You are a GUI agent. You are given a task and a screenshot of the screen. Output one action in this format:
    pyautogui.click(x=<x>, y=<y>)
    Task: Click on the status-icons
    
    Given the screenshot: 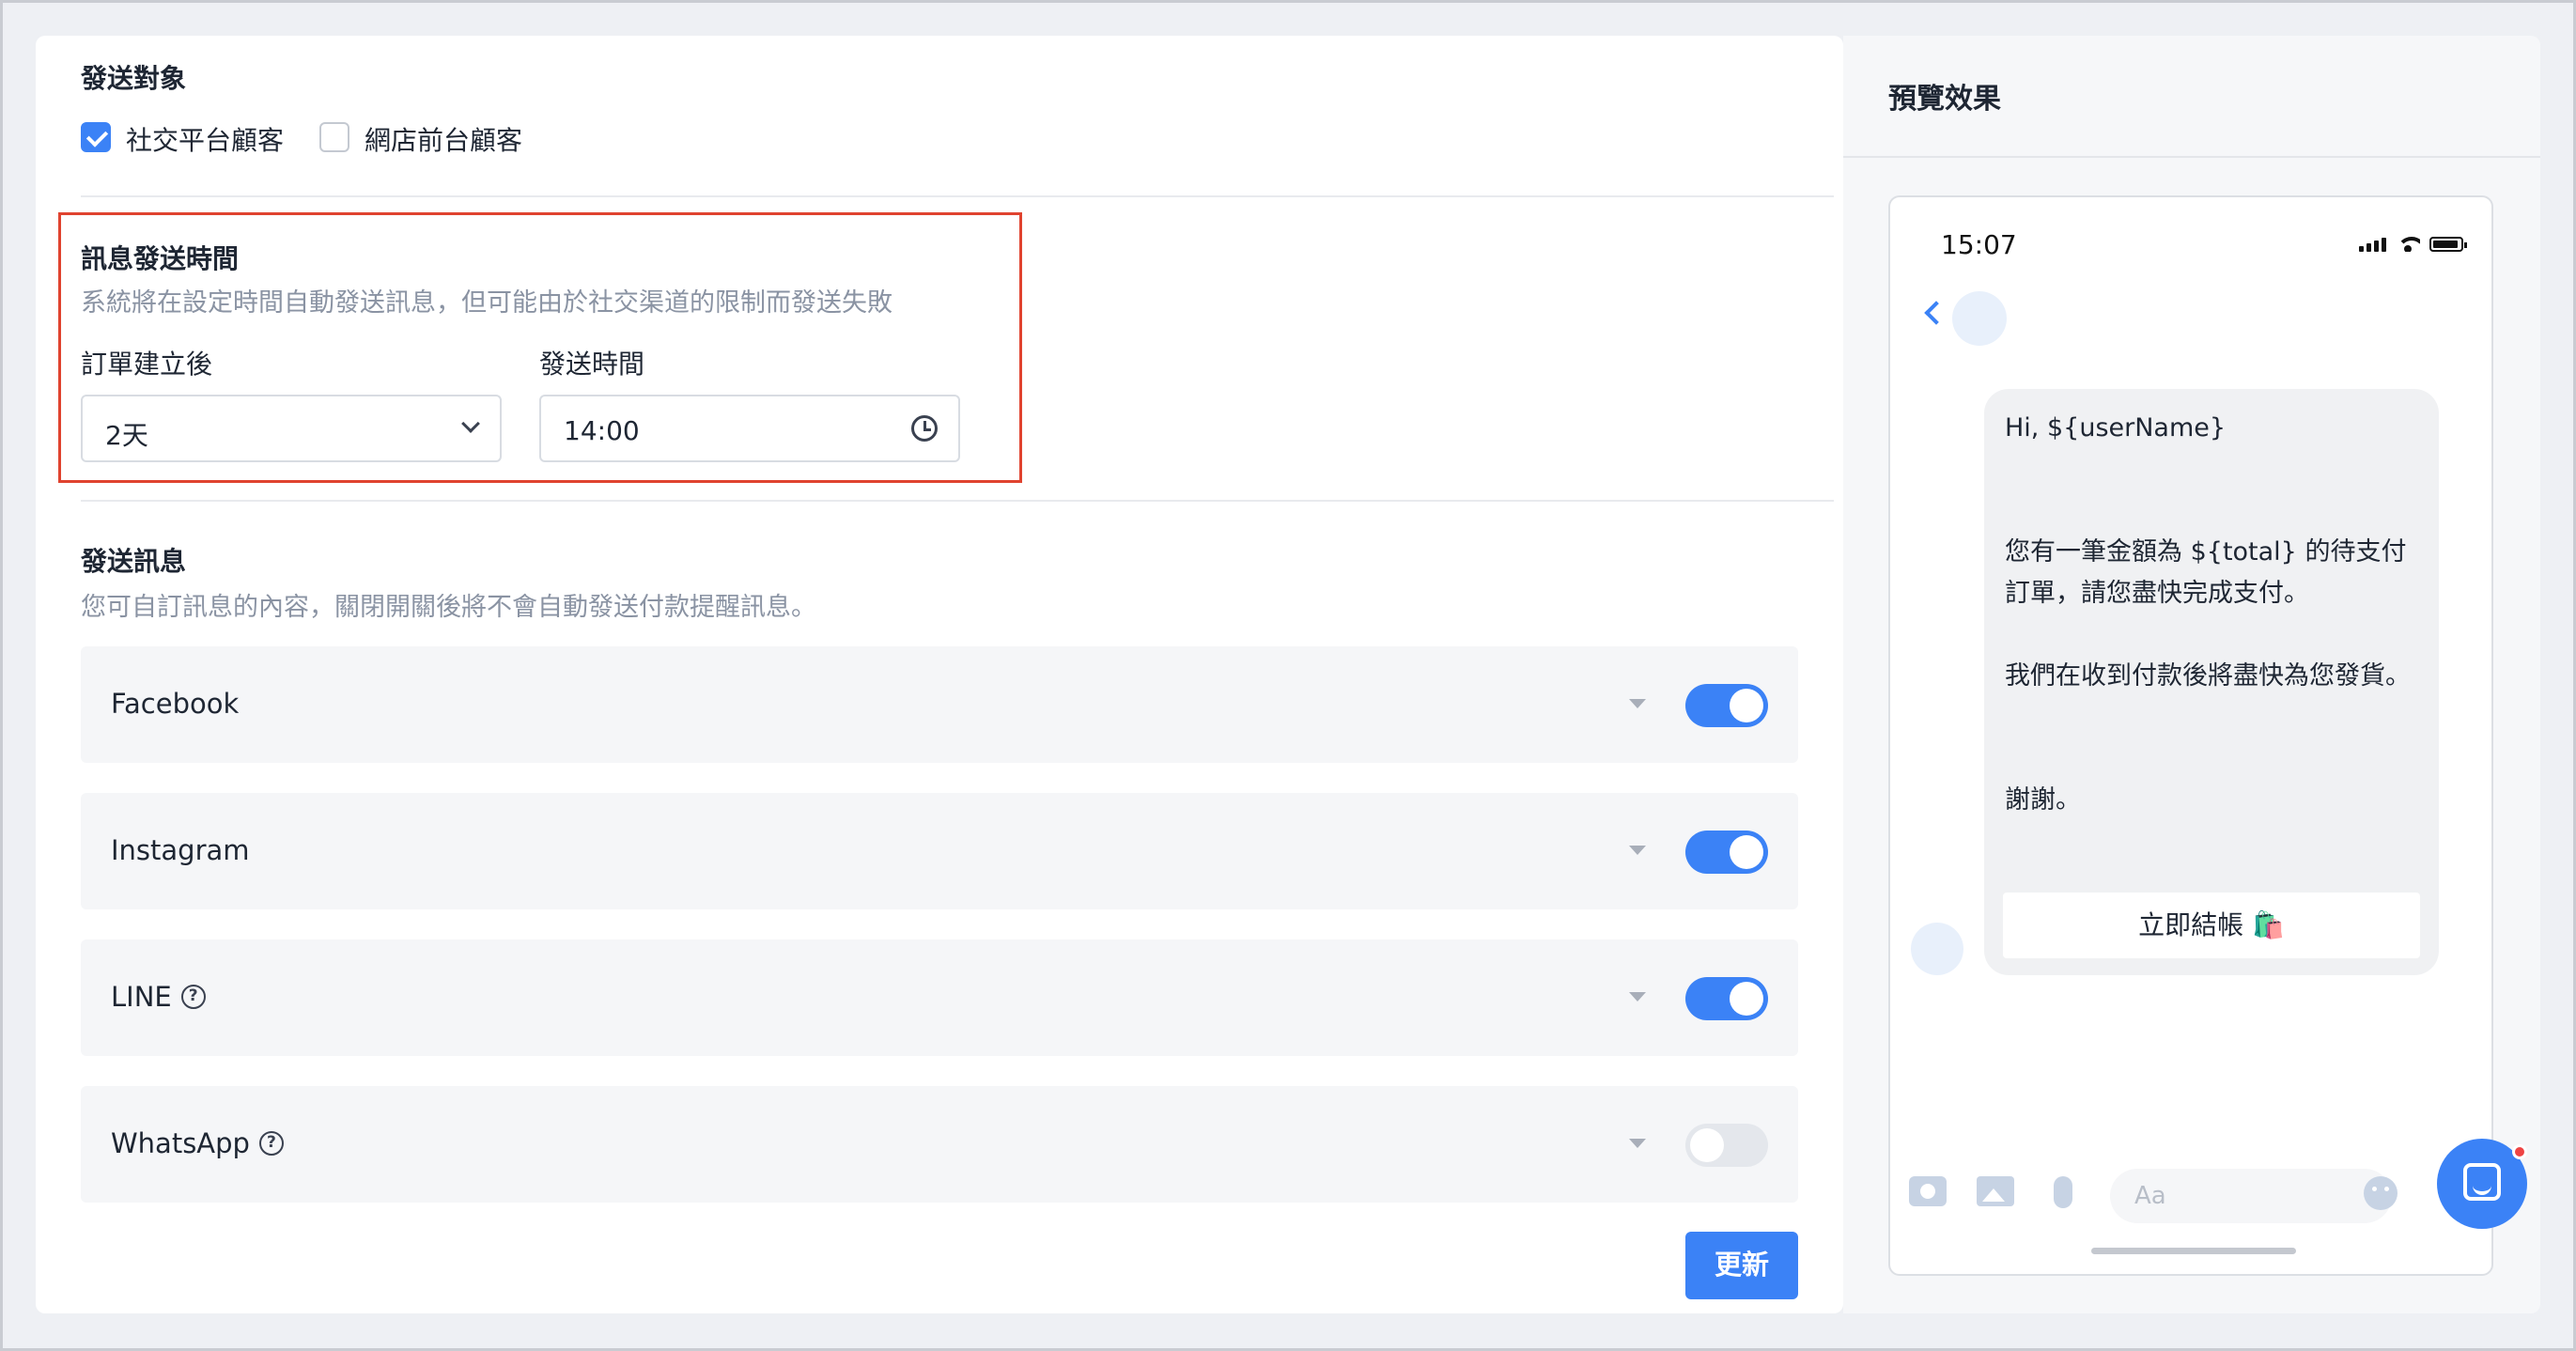 What is the action you would take?
    pyautogui.click(x=2413, y=243)
    